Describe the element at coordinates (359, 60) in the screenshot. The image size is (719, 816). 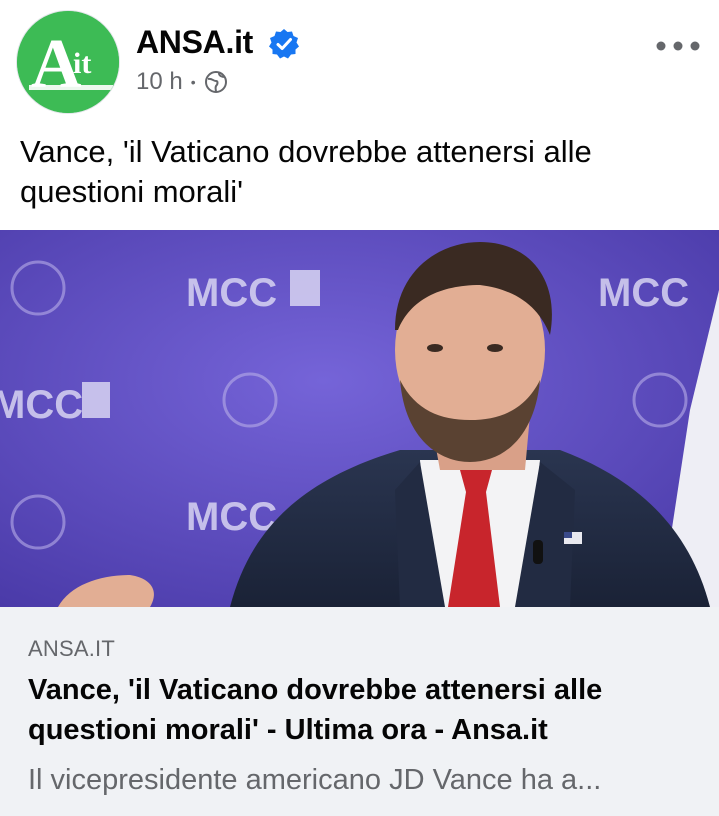
I see `post-header: A it ANSA.it 10 h •` at that location.